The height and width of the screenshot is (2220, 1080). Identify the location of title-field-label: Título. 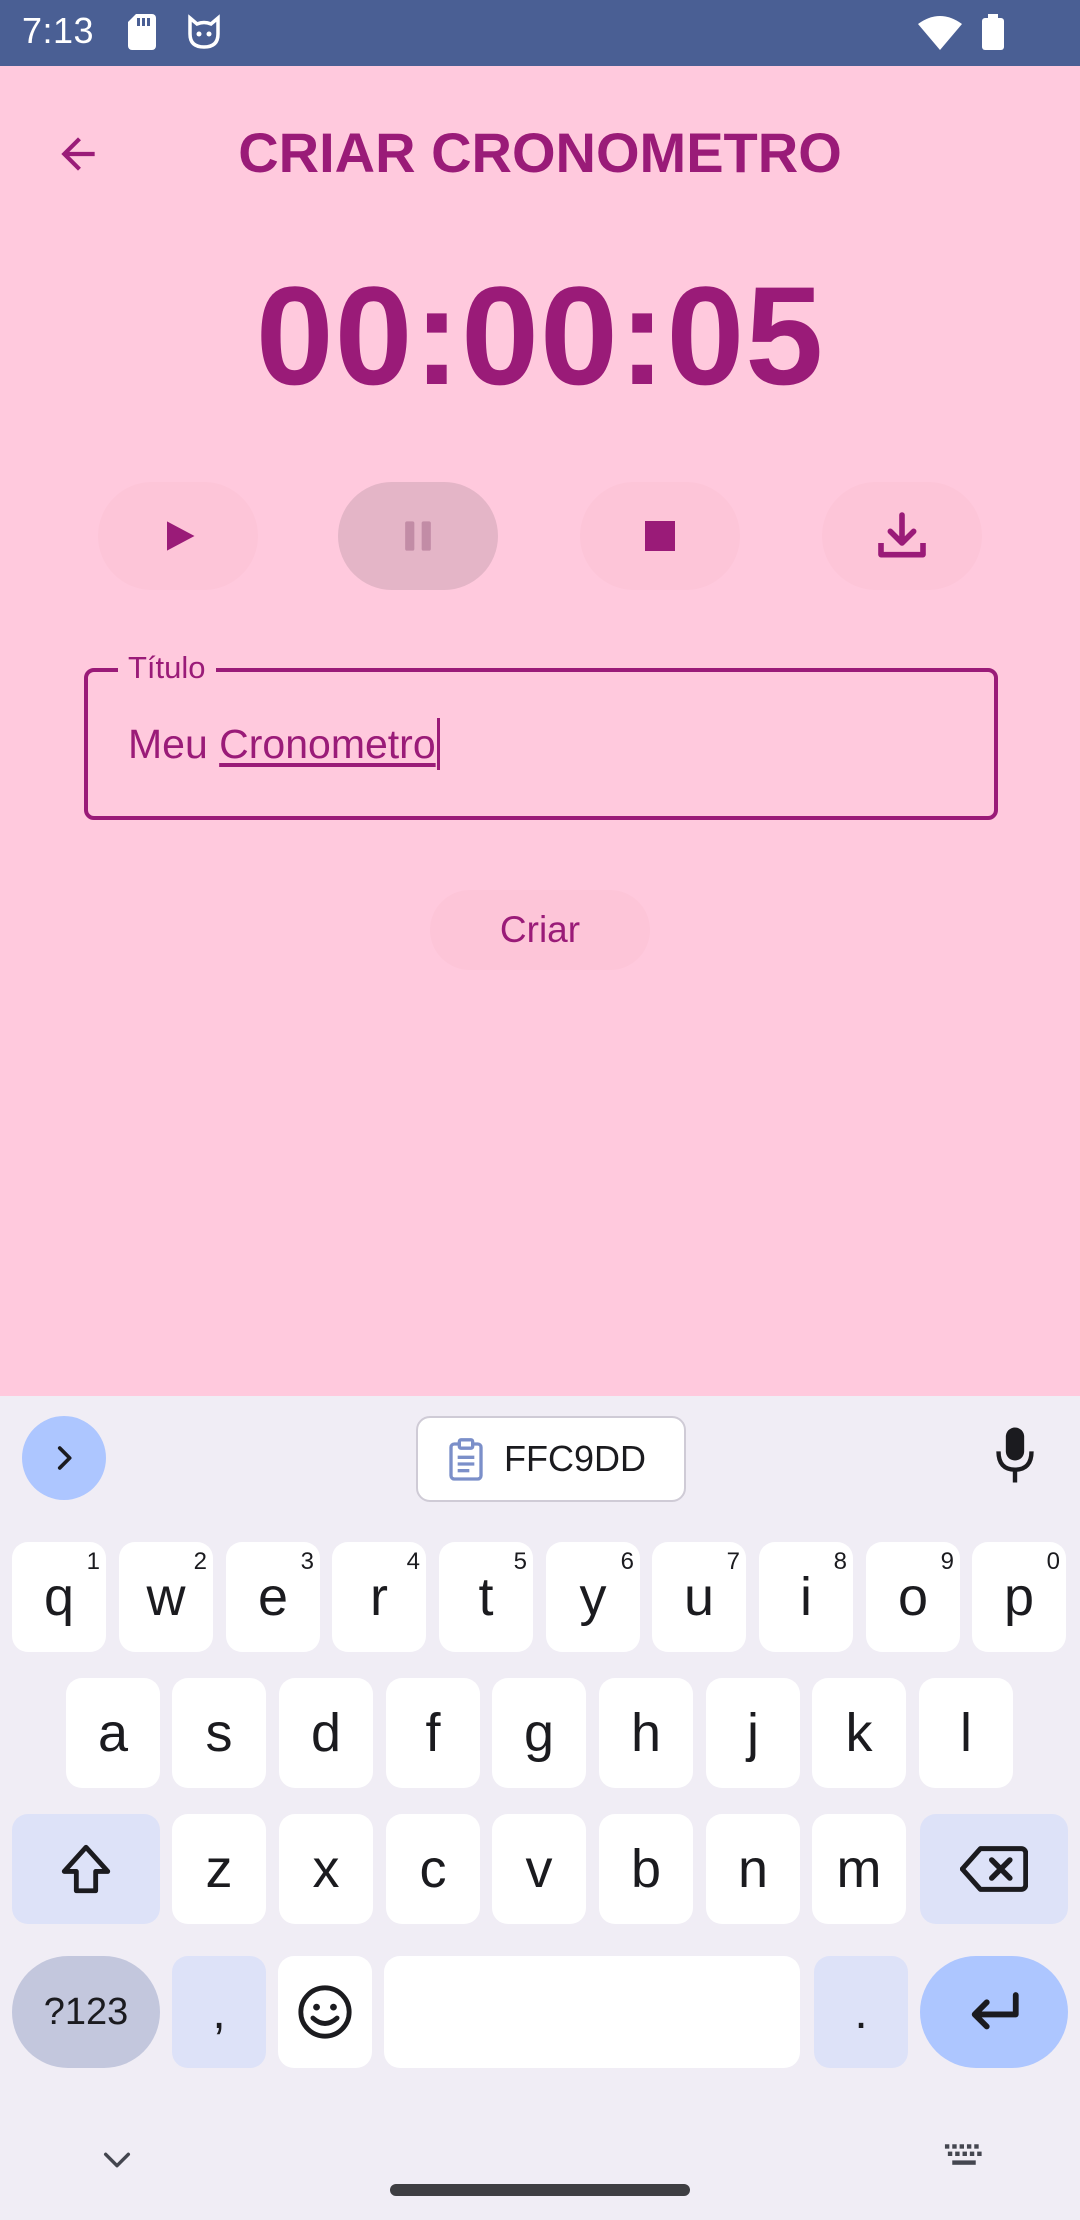
(167, 668).